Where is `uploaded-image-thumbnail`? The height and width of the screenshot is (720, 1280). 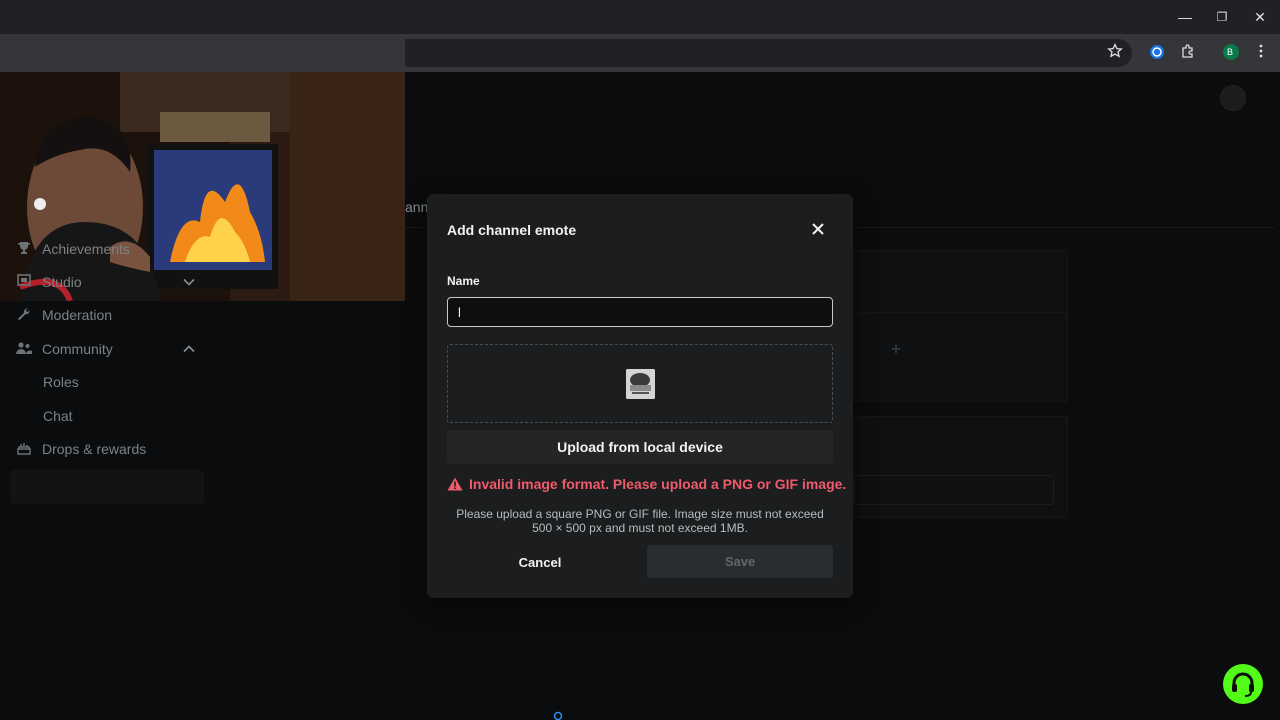 uploaded-image-thumbnail is located at coordinates (640, 384).